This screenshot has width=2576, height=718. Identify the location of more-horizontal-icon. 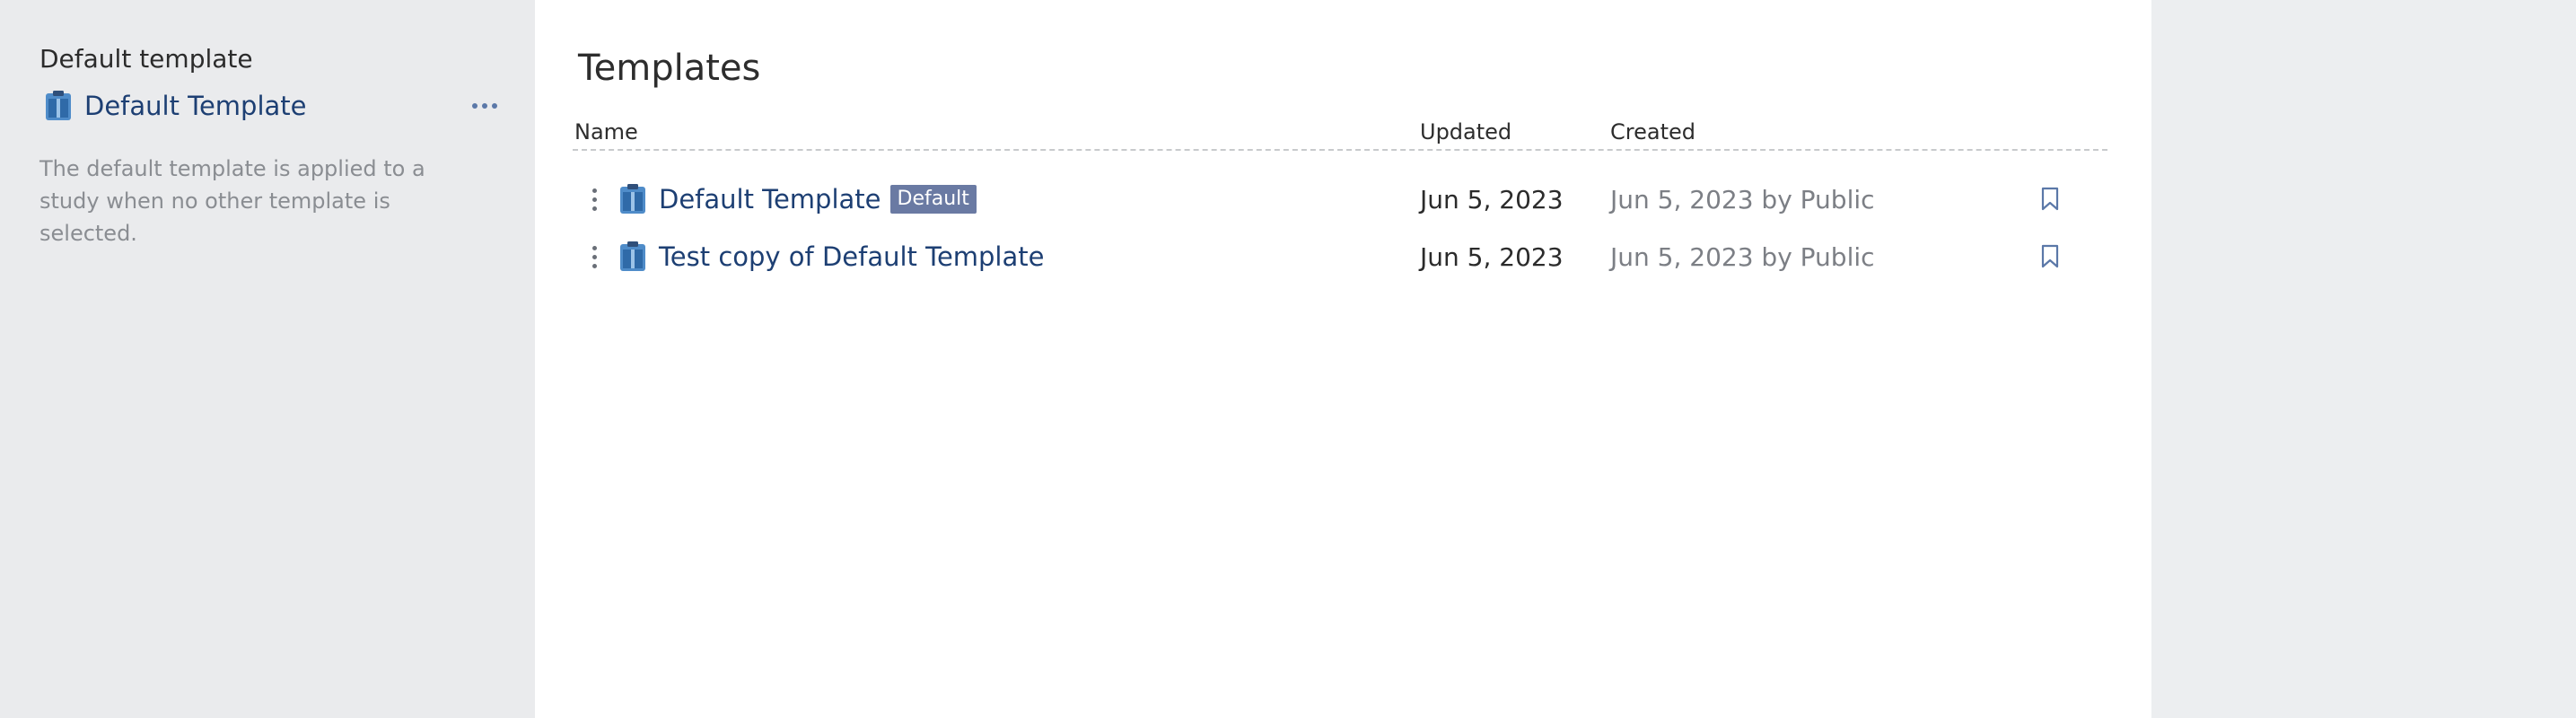
(485, 106).